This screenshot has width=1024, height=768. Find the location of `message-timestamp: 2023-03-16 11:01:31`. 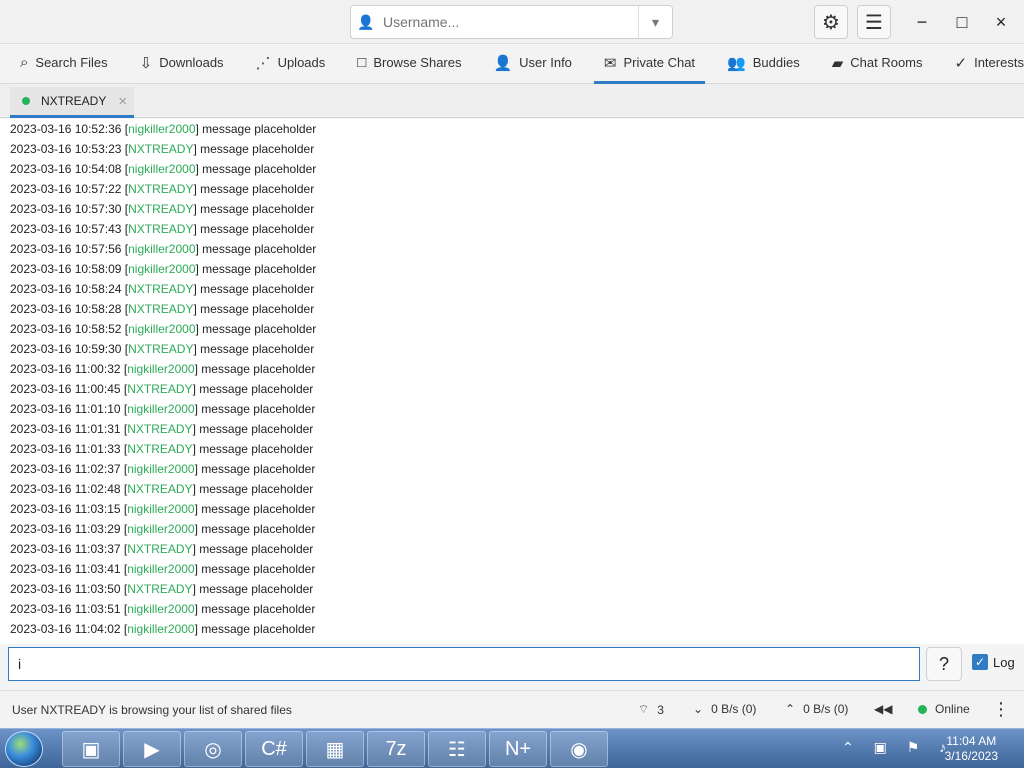

message-timestamp: 2023-03-16 11:01:31 is located at coordinates (65, 429).